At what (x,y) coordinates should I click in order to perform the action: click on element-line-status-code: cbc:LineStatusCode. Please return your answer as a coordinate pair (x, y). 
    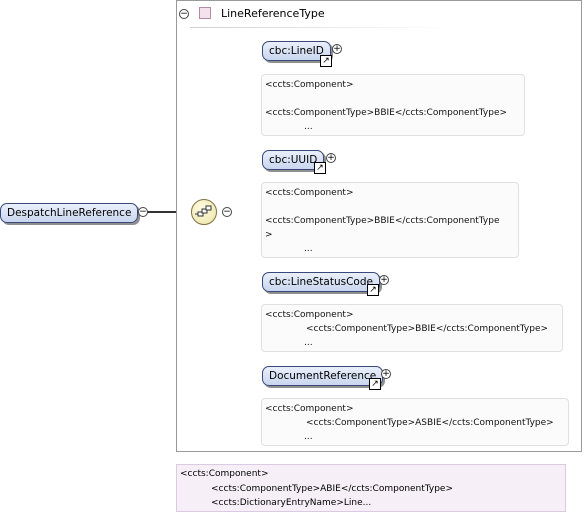
    Looking at the image, I should click on (321, 282).